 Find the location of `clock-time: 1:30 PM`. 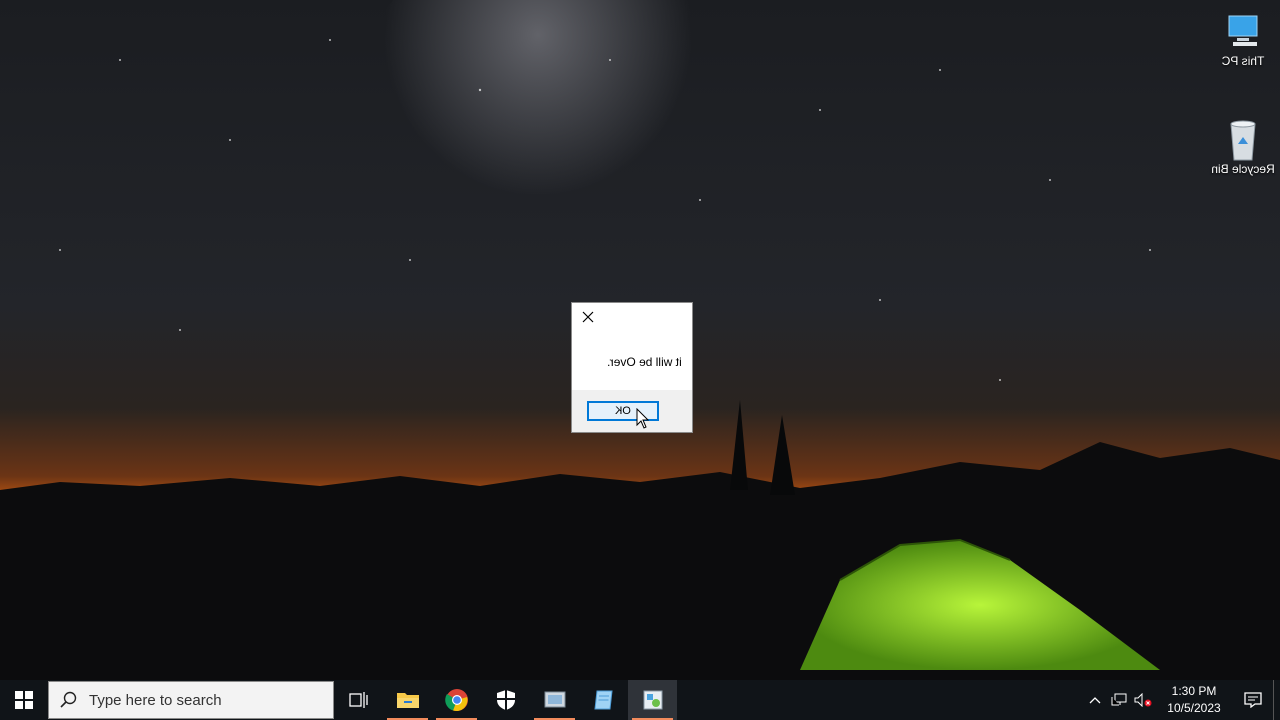

clock-time: 1:30 PM is located at coordinates (1194, 691).